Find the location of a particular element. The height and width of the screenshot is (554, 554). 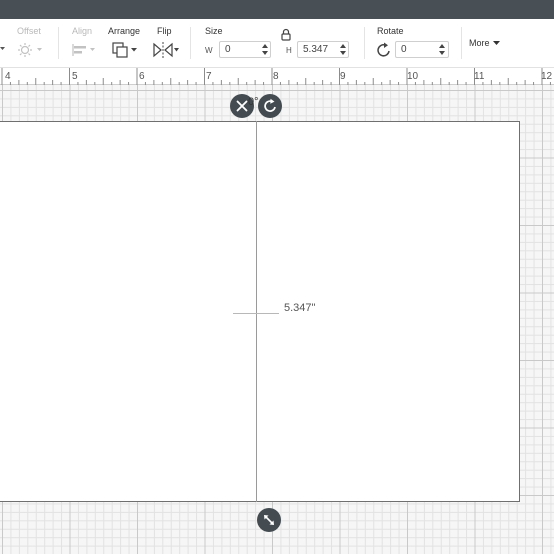

align-label: Align is located at coordinates (82, 31).